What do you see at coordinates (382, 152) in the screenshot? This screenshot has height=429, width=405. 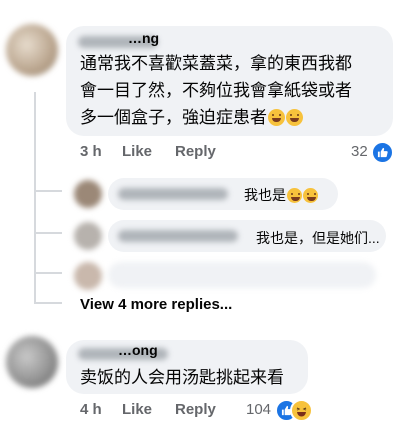 I see `like-reaction-icon` at bounding box center [382, 152].